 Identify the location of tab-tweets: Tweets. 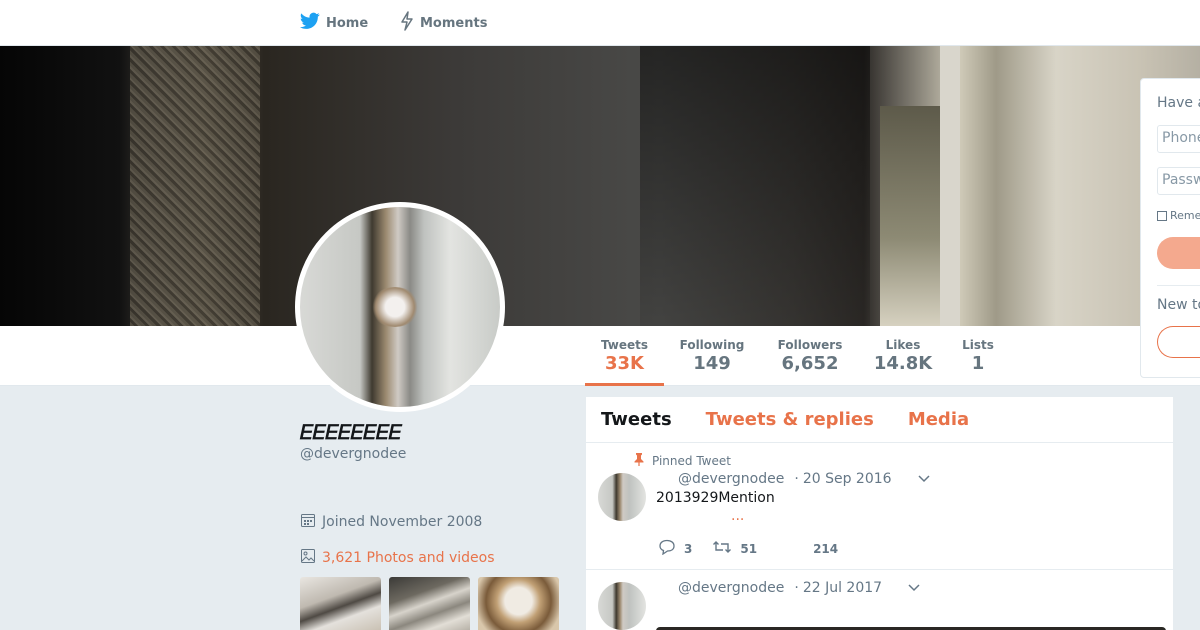
(636, 419).